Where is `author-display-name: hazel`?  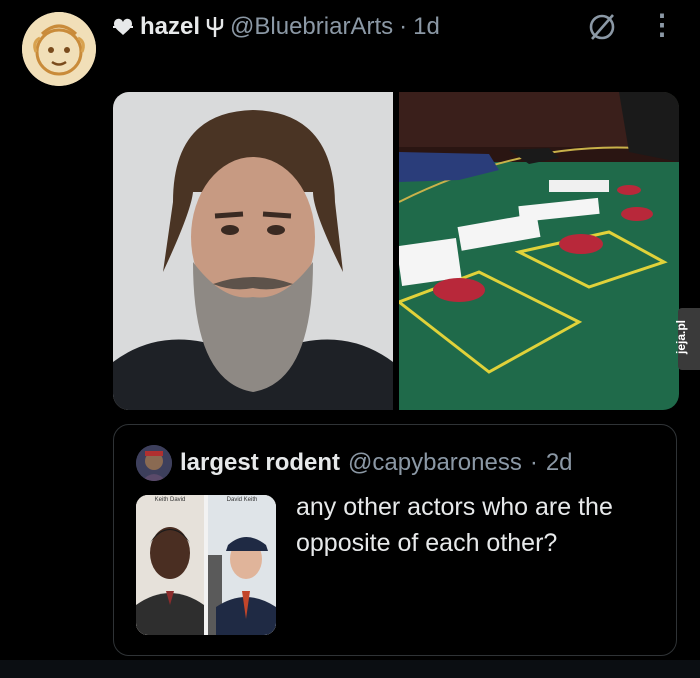 author-display-name: hazel is located at coordinates (170, 26).